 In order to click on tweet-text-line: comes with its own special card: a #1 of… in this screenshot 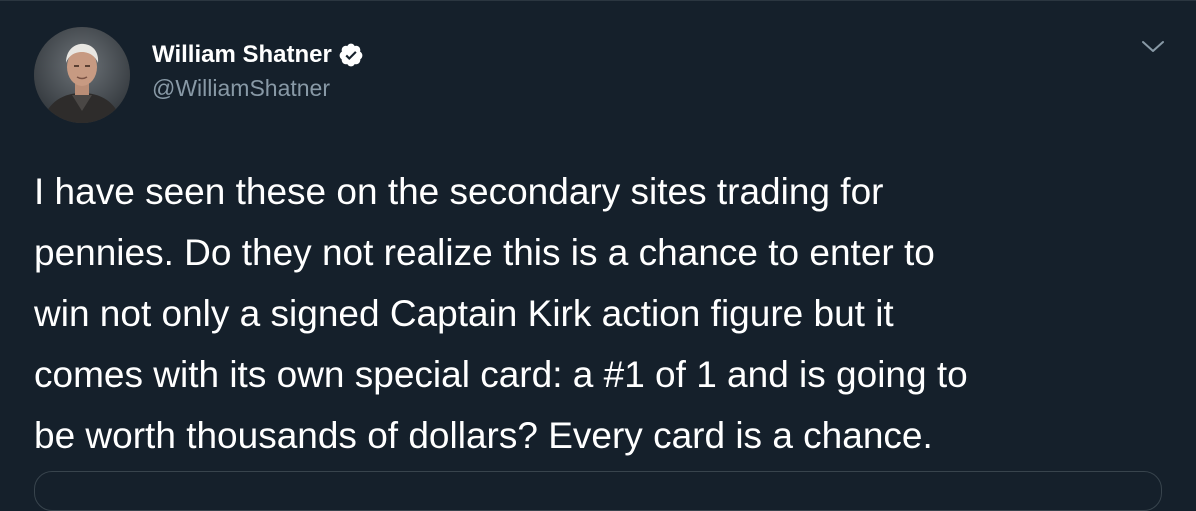, I will do `click(501, 374)`.